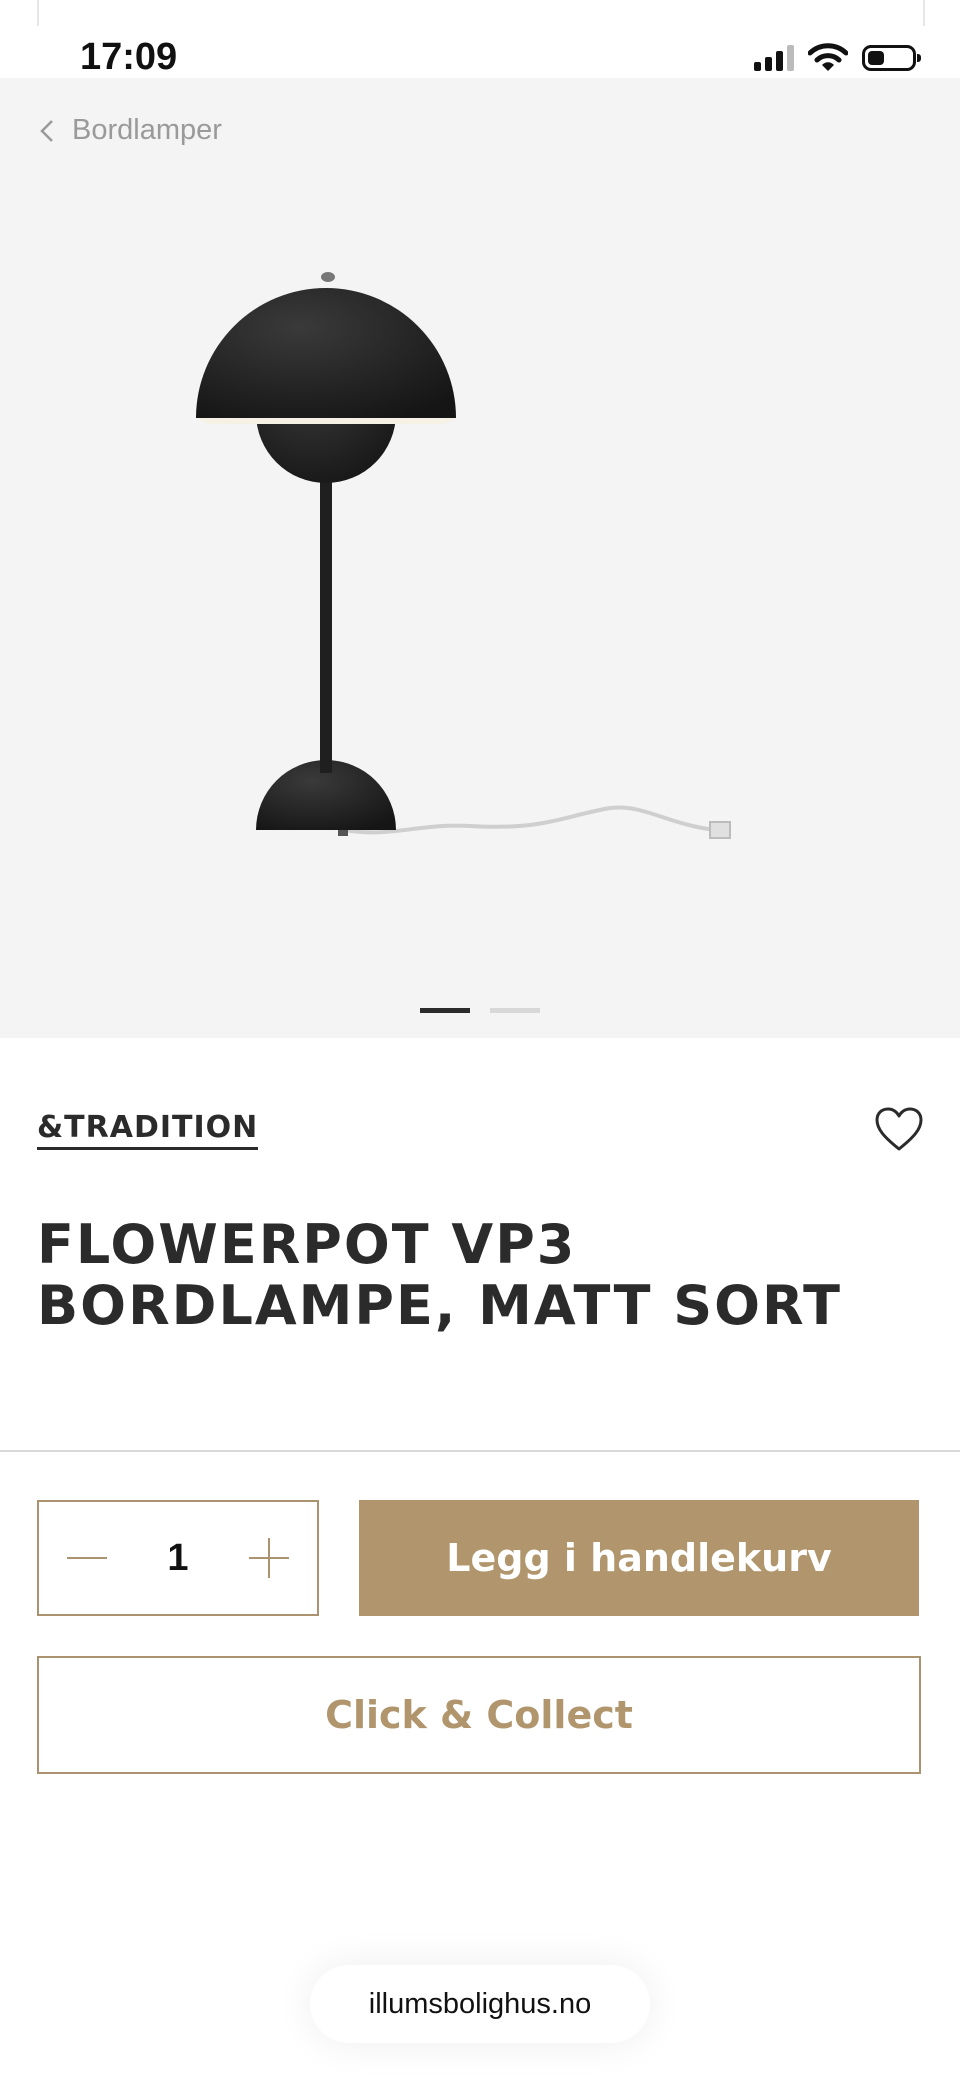  I want to click on breadcrumb-label: Bordlamper, so click(147, 130).